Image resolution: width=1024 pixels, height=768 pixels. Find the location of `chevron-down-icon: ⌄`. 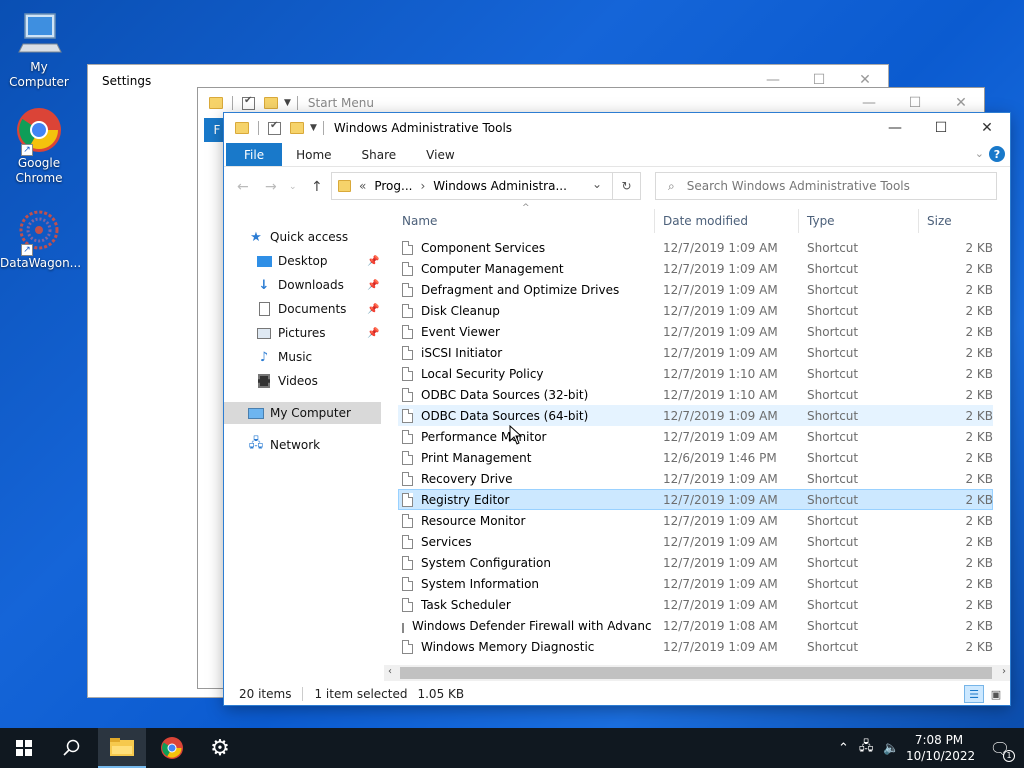

chevron-down-icon: ⌄ is located at coordinates (597, 184).